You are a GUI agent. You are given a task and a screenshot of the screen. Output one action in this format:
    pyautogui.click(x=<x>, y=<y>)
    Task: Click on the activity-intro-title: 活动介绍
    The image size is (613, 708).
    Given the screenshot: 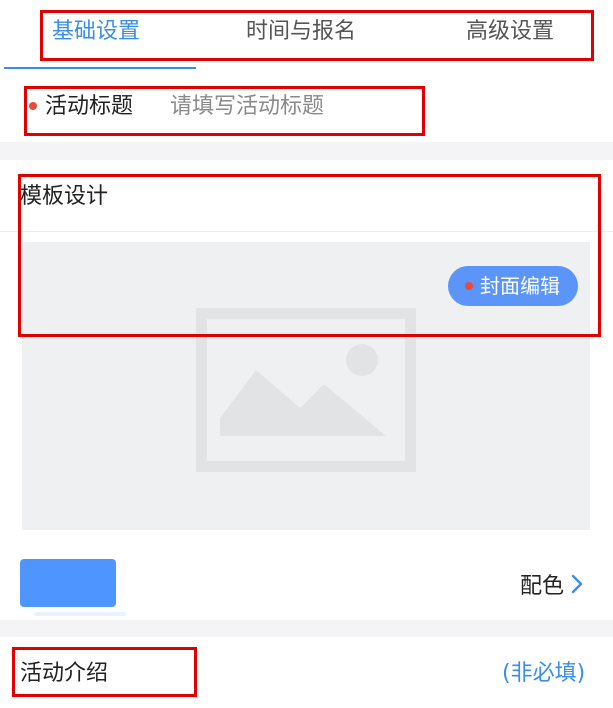 What is the action you would take?
    pyautogui.click(x=64, y=673)
    